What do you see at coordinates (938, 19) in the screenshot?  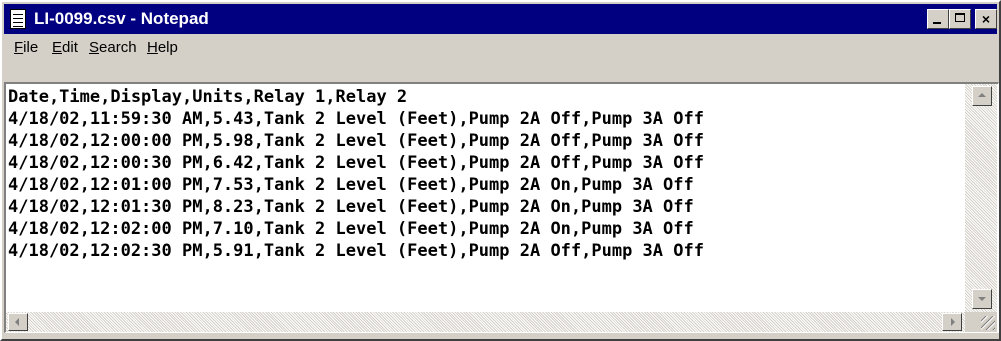 I see `minimize-button` at bounding box center [938, 19].